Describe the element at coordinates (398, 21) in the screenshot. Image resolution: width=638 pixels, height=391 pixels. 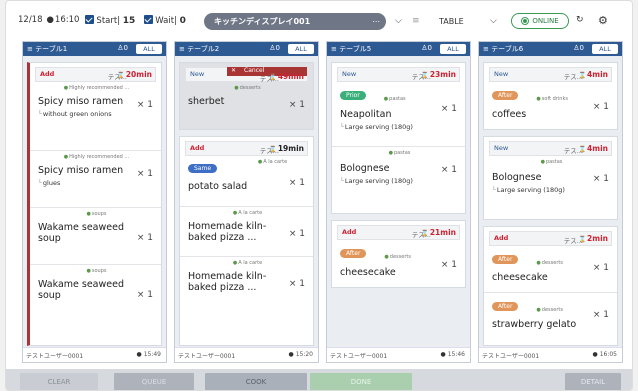
I see `chevron-down-icon: ⌵` at that location.